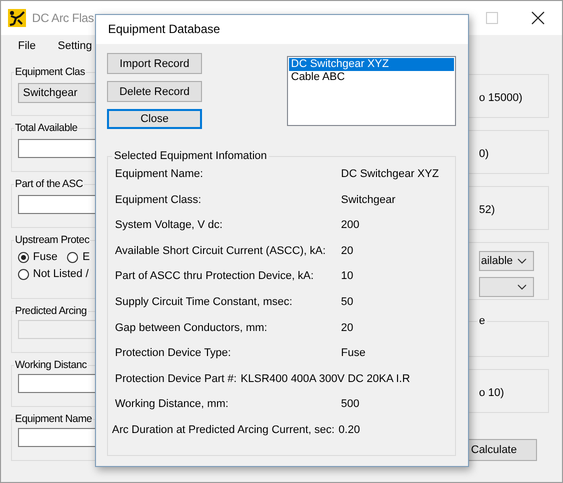 The width and height of the screenshot is (563, 483). Describe the element at coordinates (53, 419) in the screenshot. I see `group-label: Equipment Name` at that location.